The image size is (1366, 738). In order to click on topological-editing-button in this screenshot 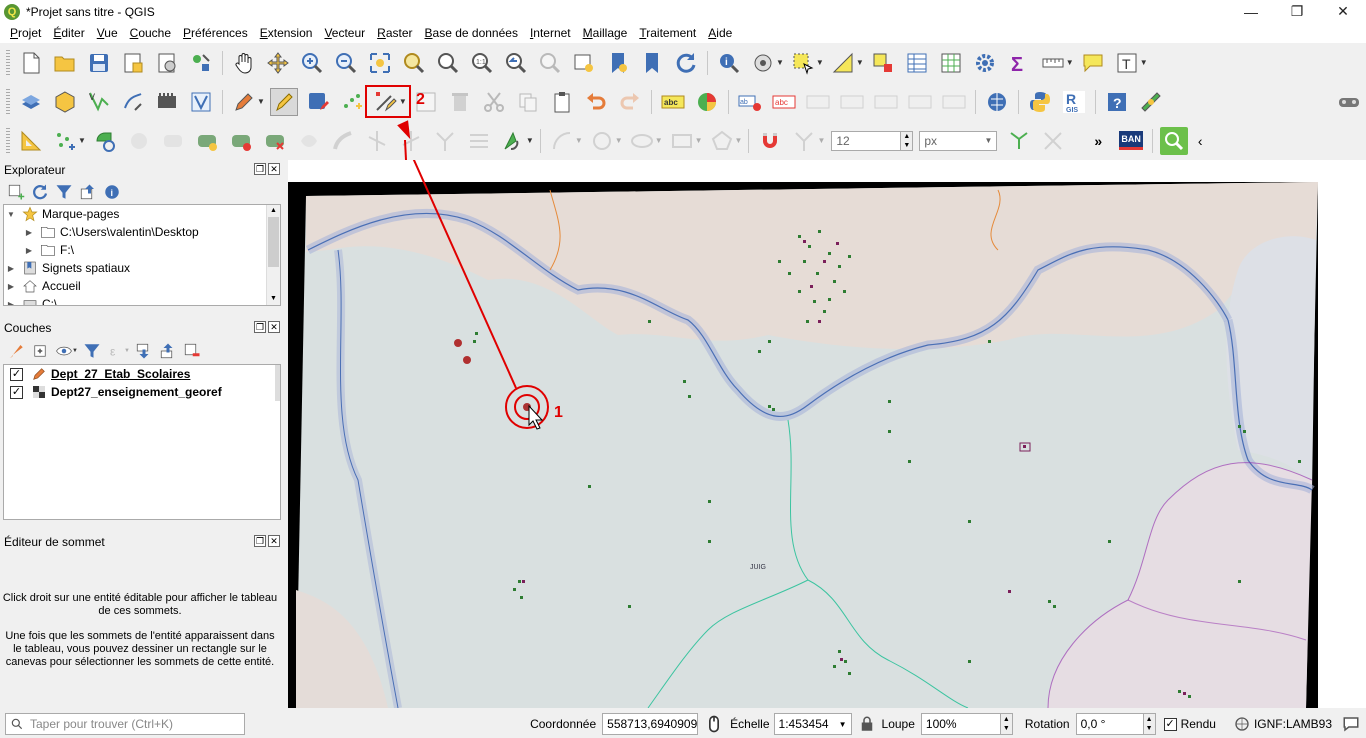, I will do `click(1019, 141)`.